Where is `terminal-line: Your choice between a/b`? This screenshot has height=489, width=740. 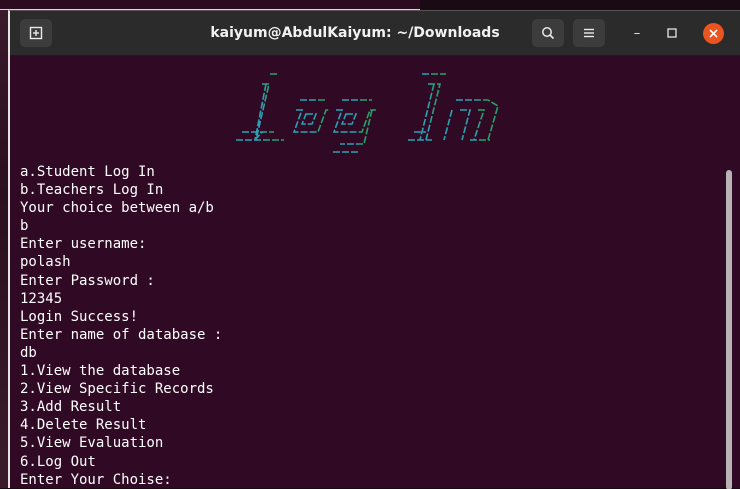 terminal-line: Your choice between a/b is located at coordinates (117, 208).